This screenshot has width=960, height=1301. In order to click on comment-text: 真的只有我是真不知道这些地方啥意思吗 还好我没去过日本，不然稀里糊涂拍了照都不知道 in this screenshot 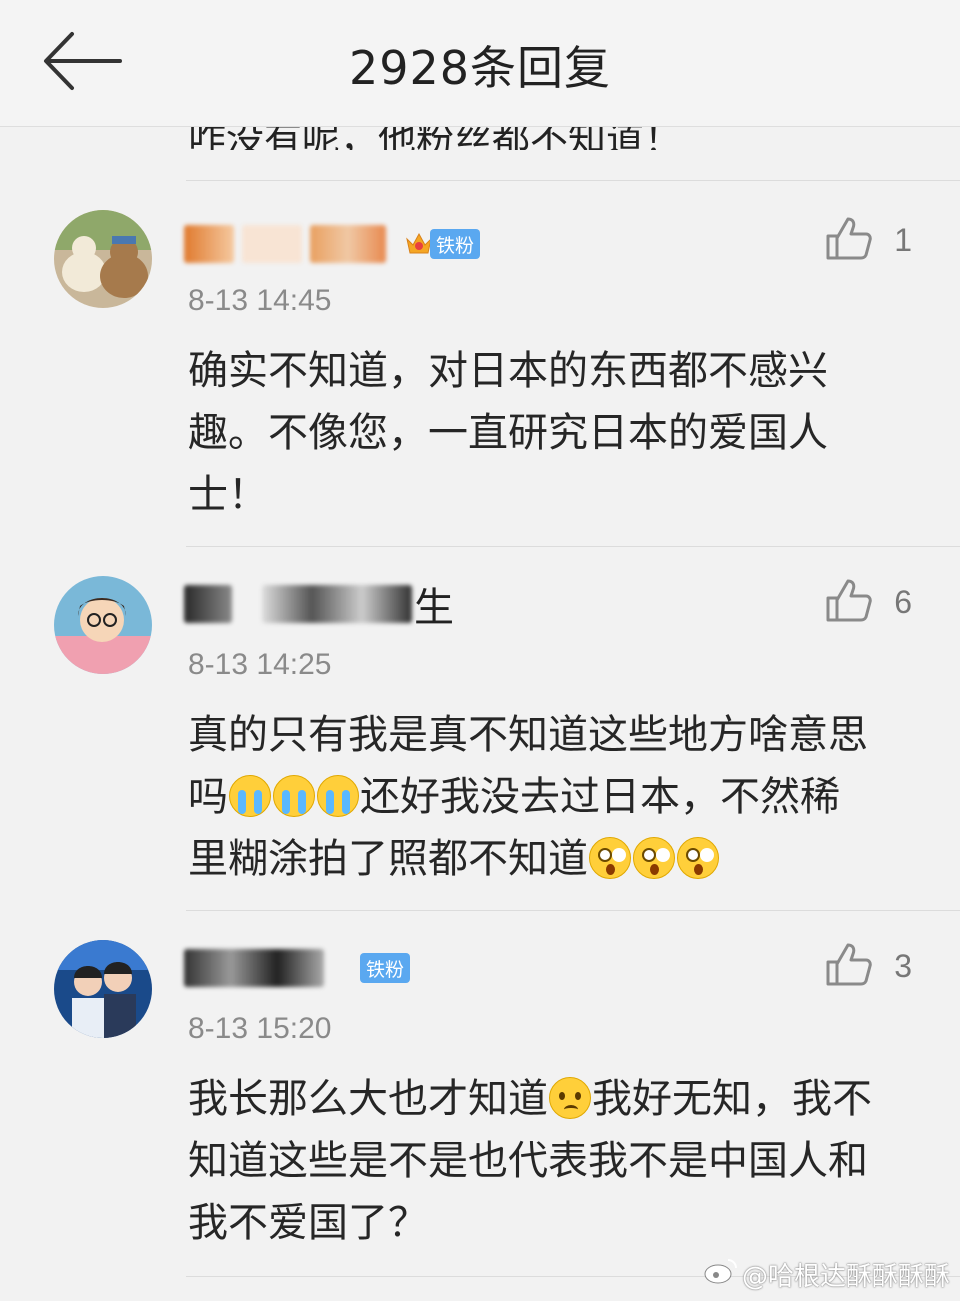, I will do `click(533, 797)`.